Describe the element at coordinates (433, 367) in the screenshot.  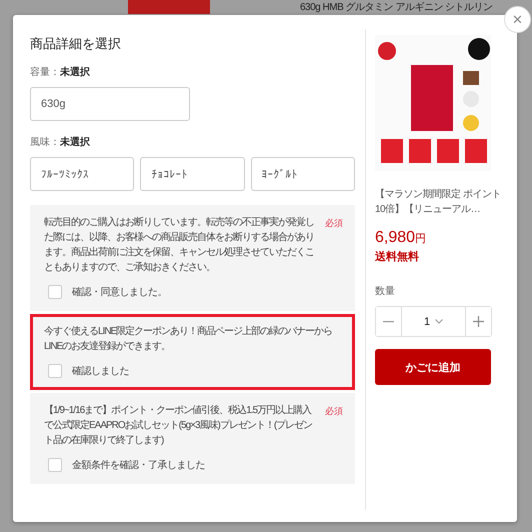
I see `add-to-cart-button: かごに追加` at that location.